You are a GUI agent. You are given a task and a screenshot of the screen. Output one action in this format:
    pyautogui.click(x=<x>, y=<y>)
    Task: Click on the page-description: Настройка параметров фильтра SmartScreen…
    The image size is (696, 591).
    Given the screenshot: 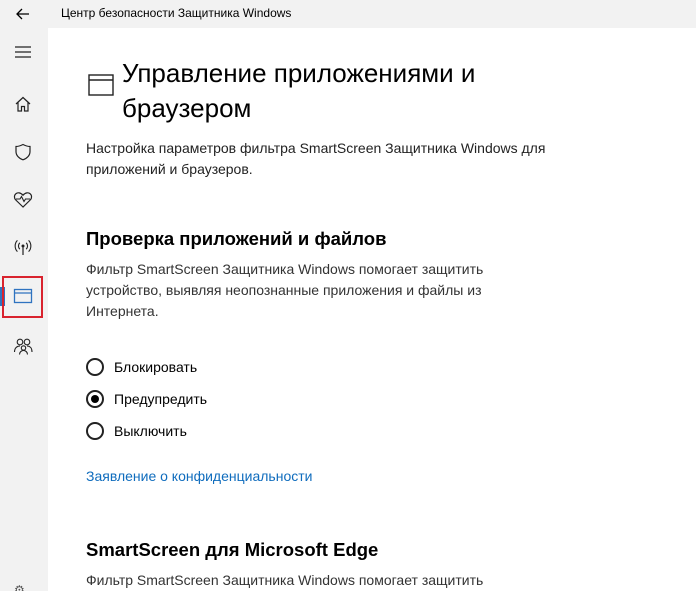 What is the action you would take?
    pyautogui.click(x=316, y=158)
    